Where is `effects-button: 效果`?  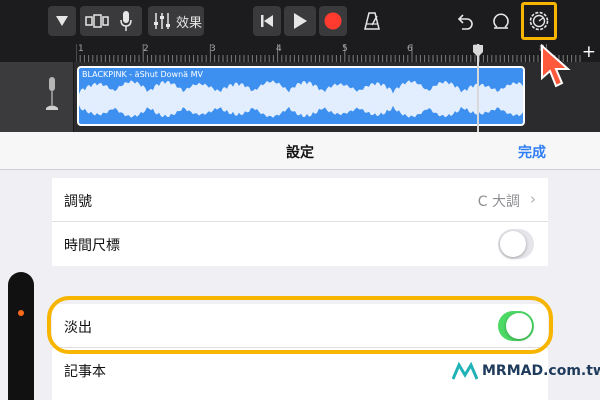
effects-button: 效果 is located at coordinates (189, 21).